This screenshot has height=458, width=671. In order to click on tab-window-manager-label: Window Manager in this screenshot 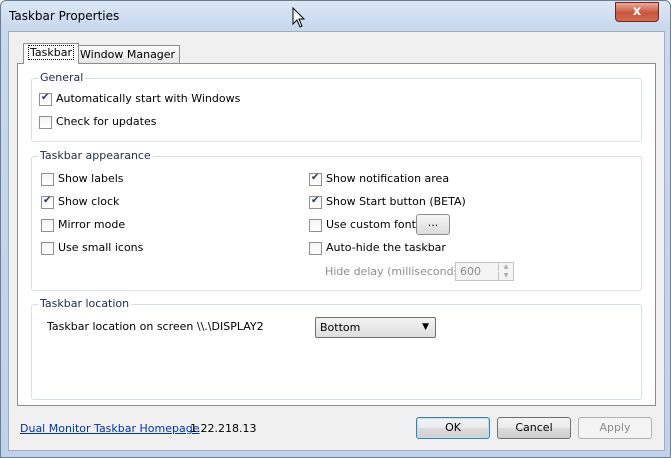, I will do `click(128, 54)`.